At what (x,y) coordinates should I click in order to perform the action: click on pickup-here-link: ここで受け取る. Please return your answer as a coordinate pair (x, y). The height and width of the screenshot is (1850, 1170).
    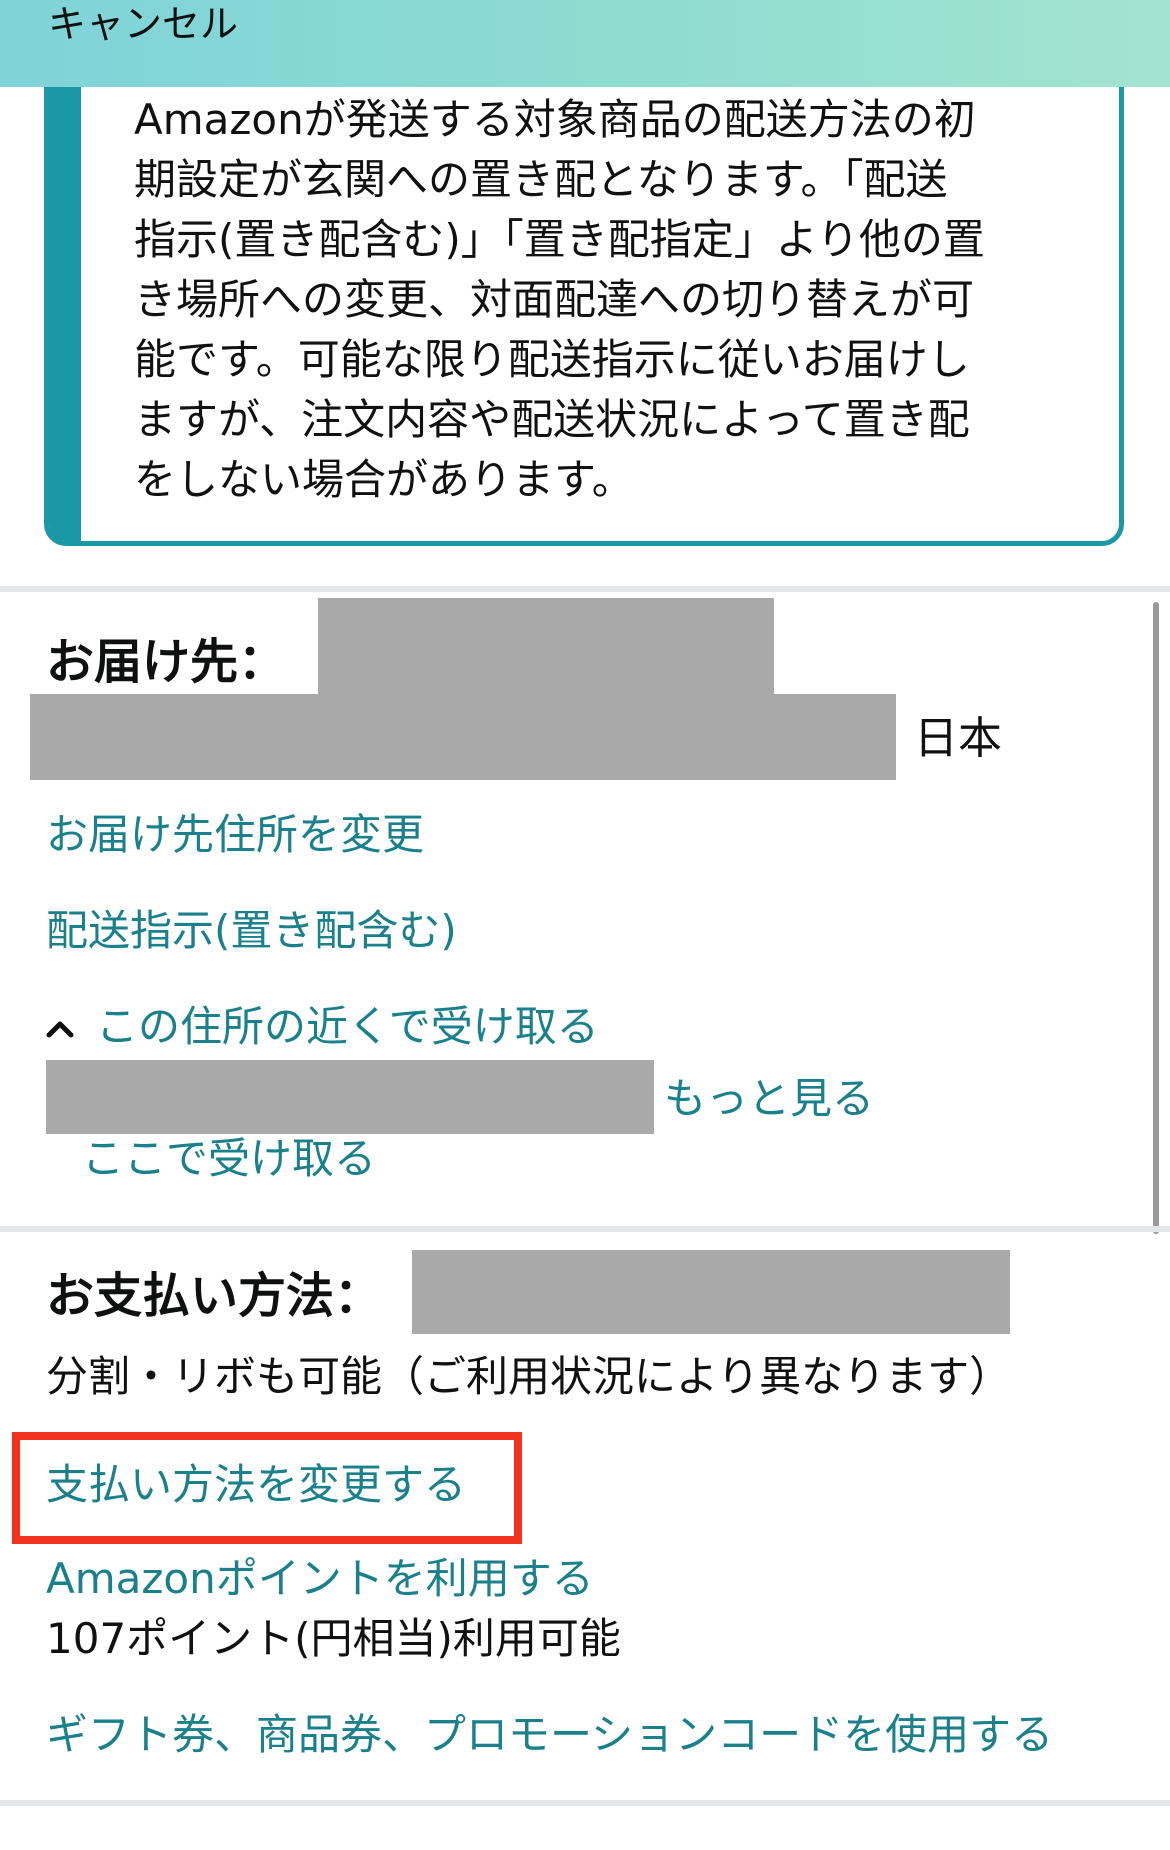
    Looking at the image, I should click on (229, 1159).